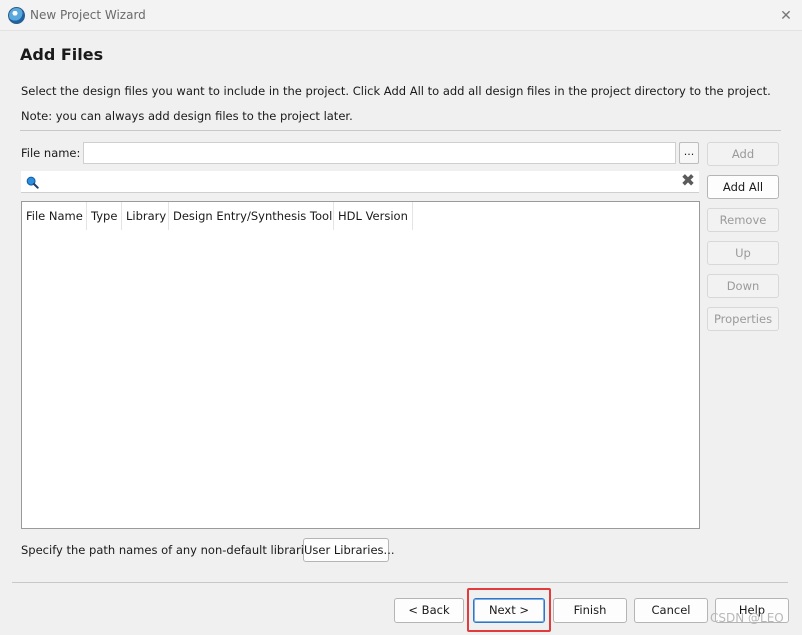  Describe the element at coordinates (54, 216) in the screenshot. I see `column-header-file-name: File Name` at that location.